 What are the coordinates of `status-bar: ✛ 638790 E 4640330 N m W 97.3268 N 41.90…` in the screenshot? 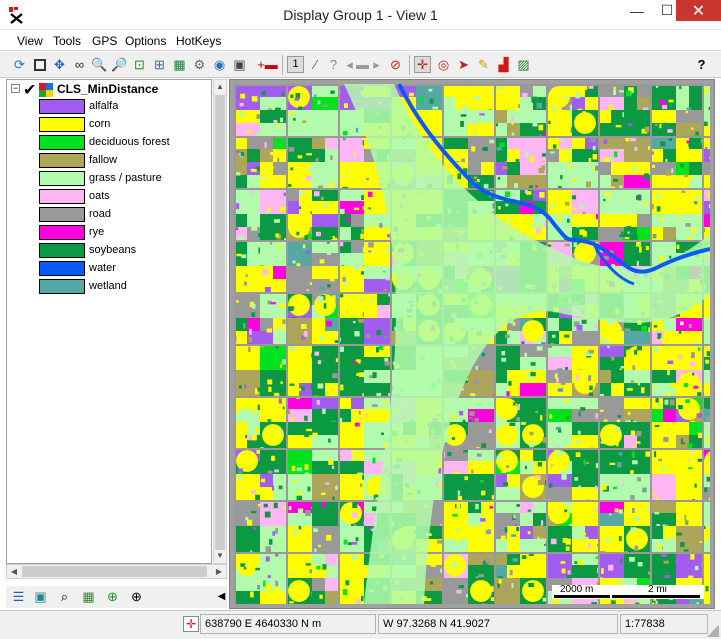 It's located at (360, 624).